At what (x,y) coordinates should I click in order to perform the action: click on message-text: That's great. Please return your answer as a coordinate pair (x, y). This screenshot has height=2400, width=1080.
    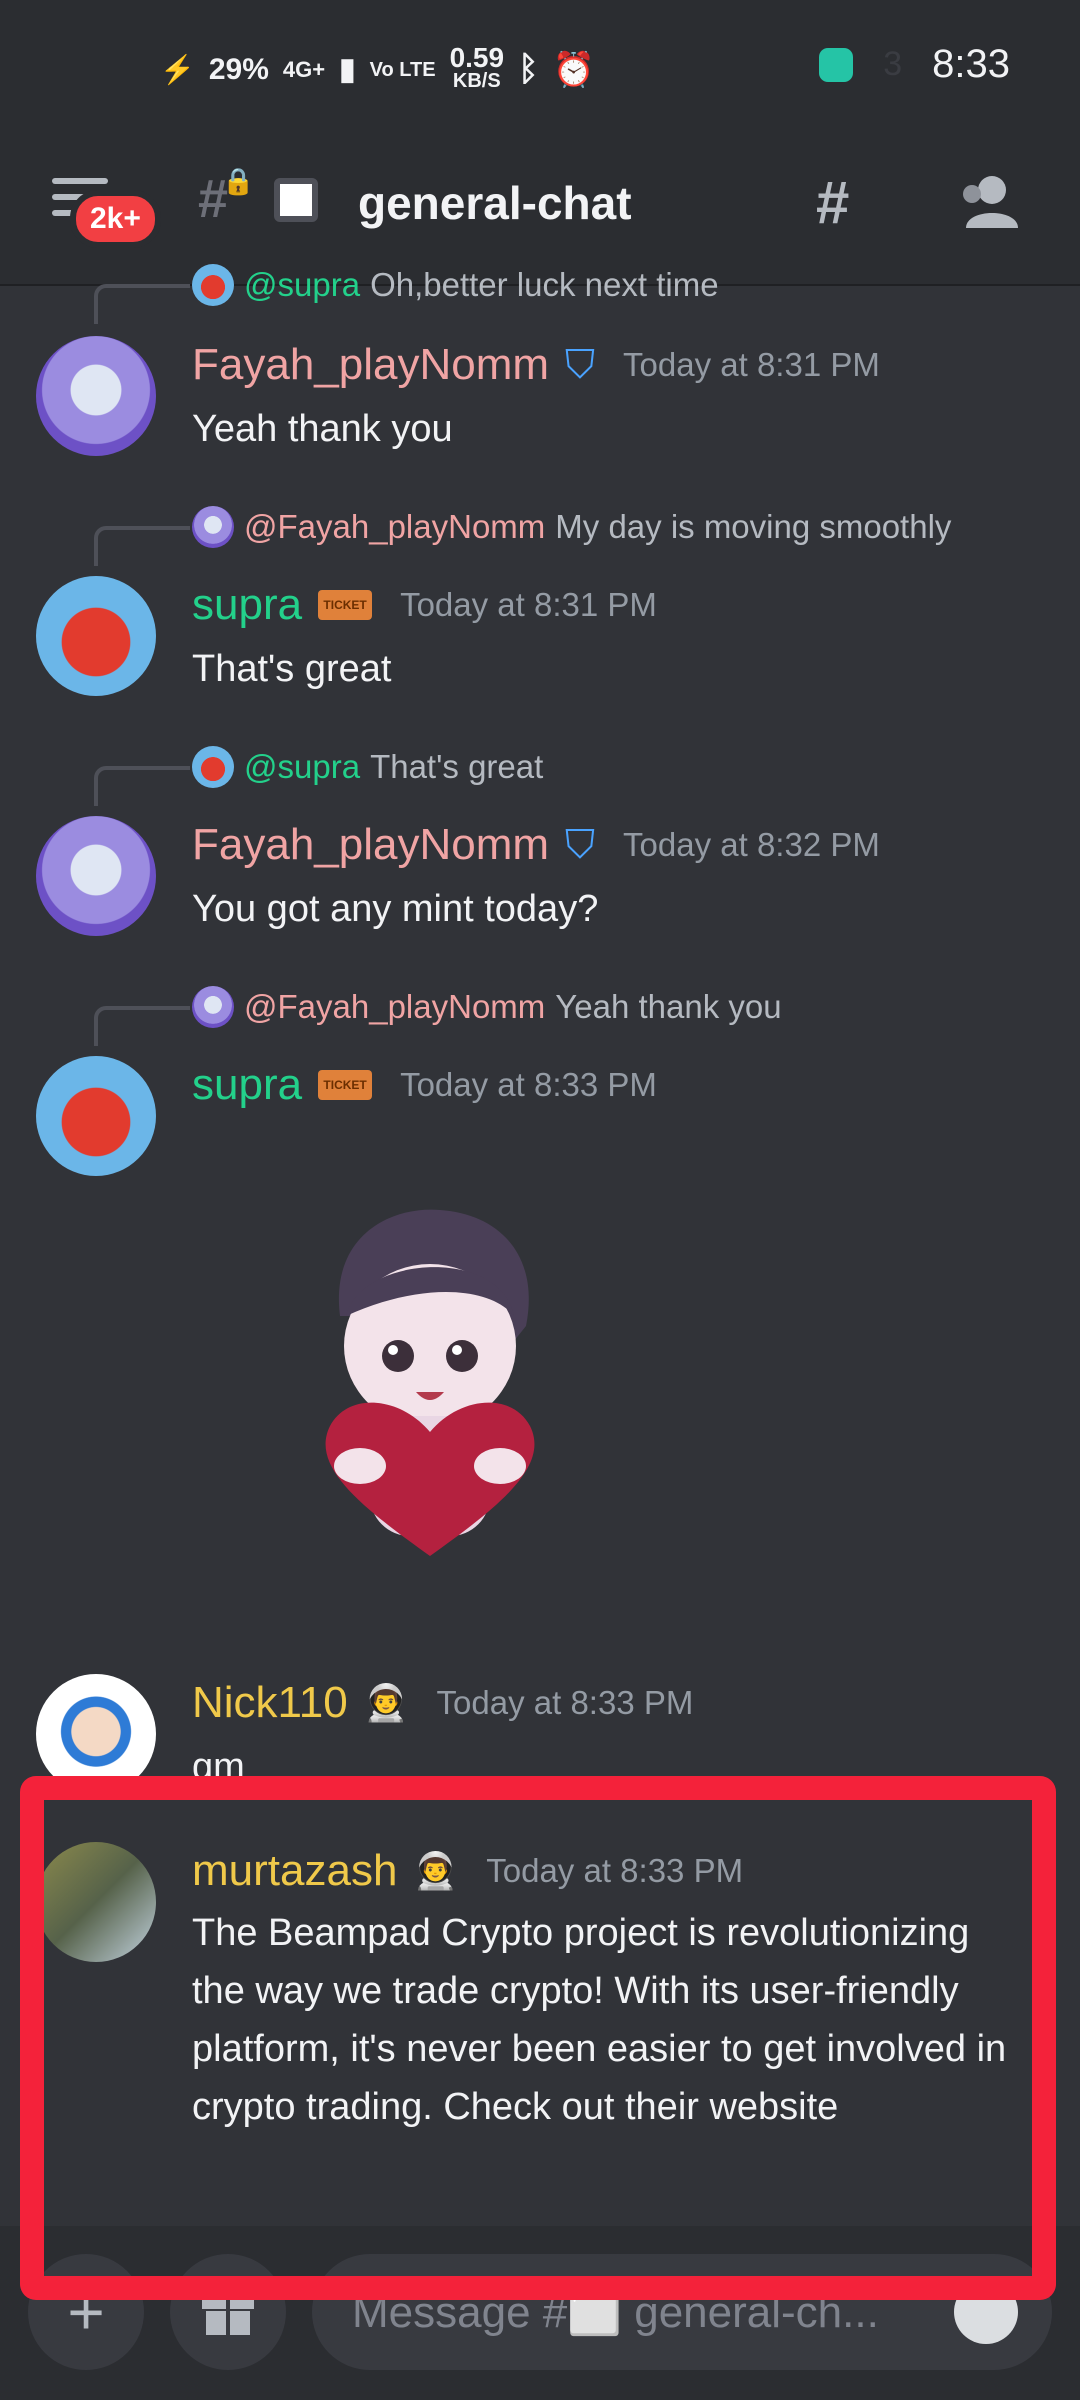
    Looking at the image, I should click on (292, 669).